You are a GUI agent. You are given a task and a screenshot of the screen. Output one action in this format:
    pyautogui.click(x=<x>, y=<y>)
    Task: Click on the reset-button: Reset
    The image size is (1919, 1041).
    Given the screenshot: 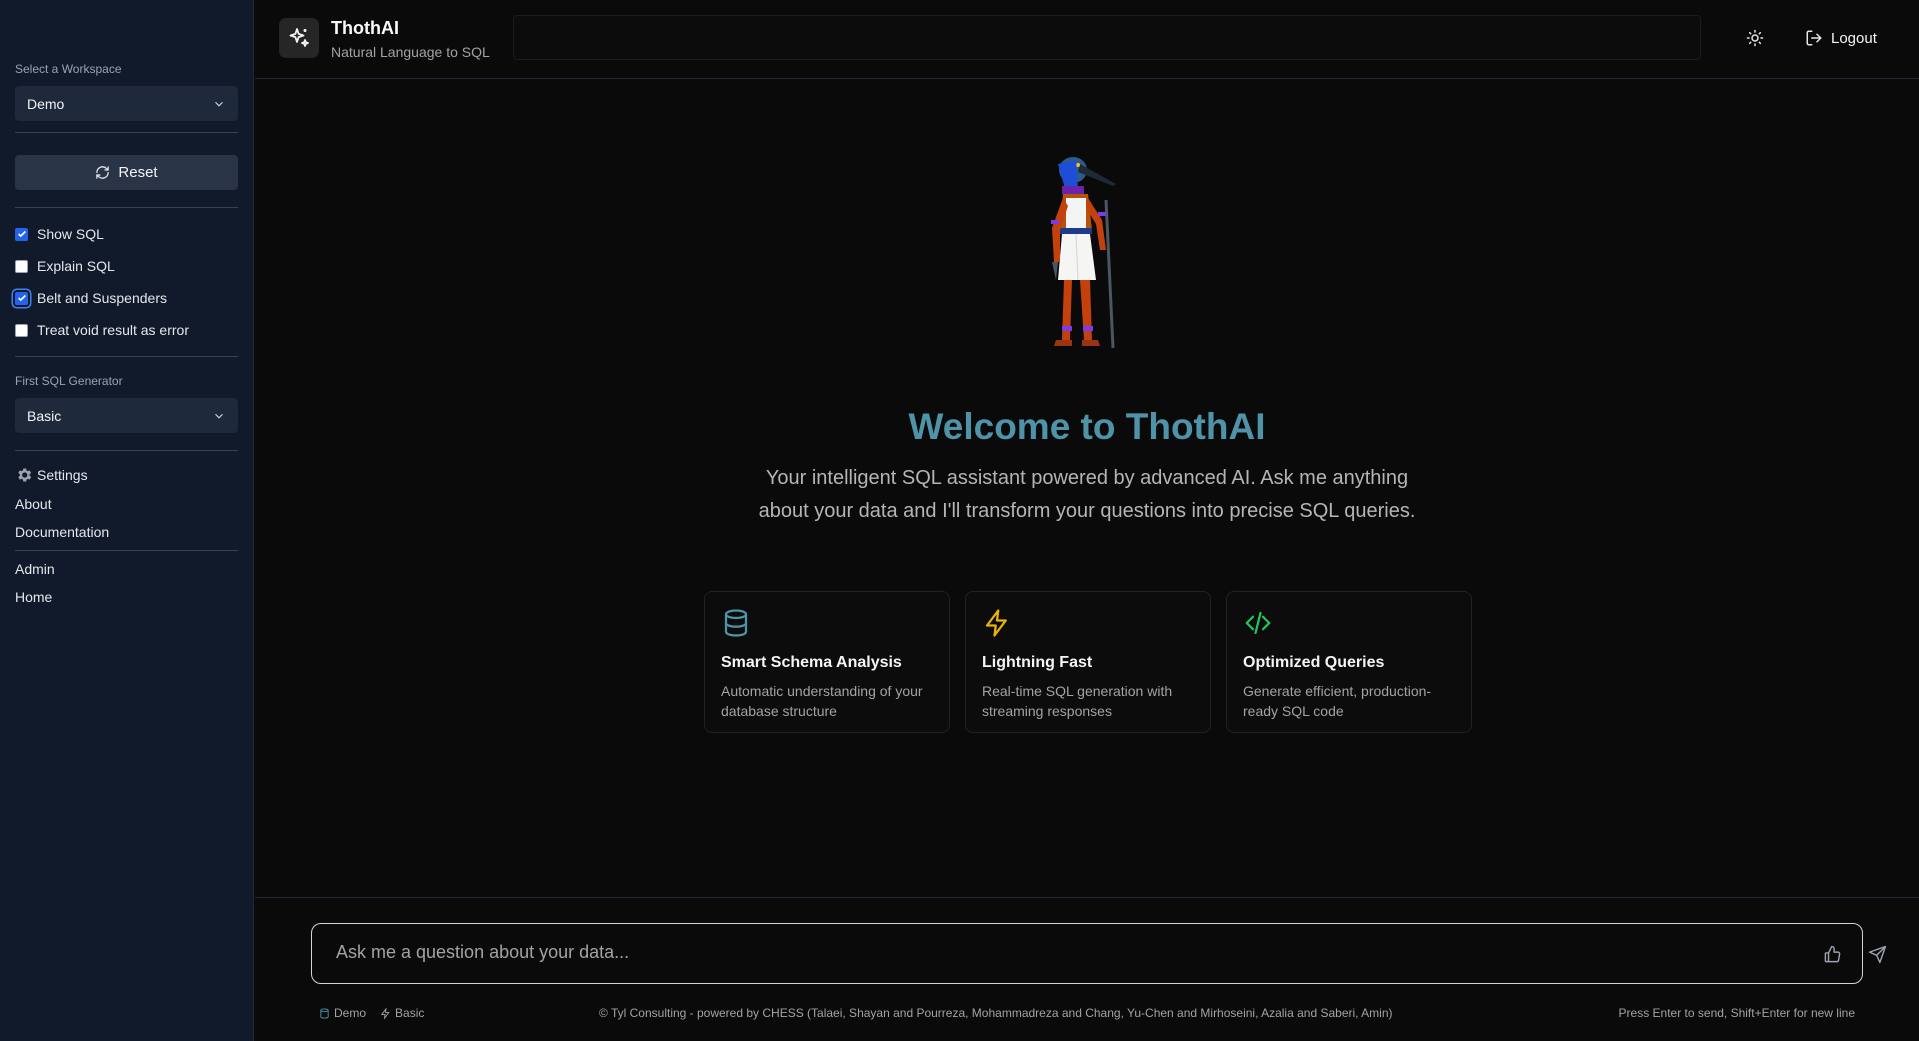 What is the action you would take?
    pyautogui.click(x=126, y=172)
    